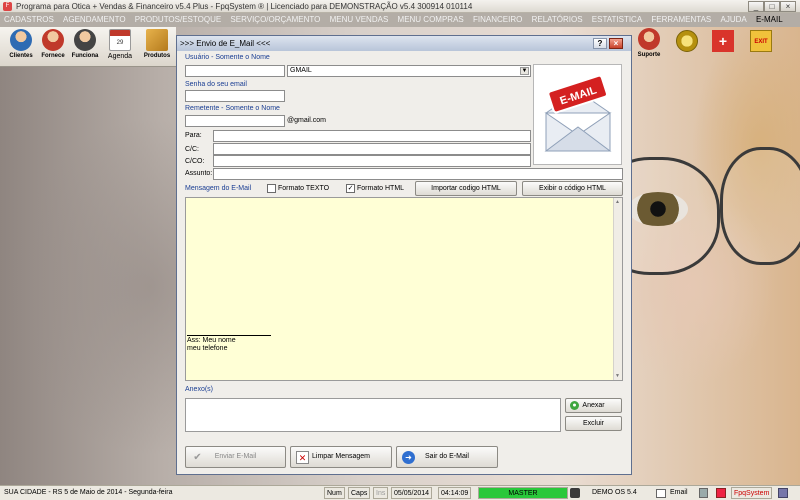 This screenshot has width=800, height=500. I want to click on menu-relatorios: RELATÓRIOS, so click(557, 19).